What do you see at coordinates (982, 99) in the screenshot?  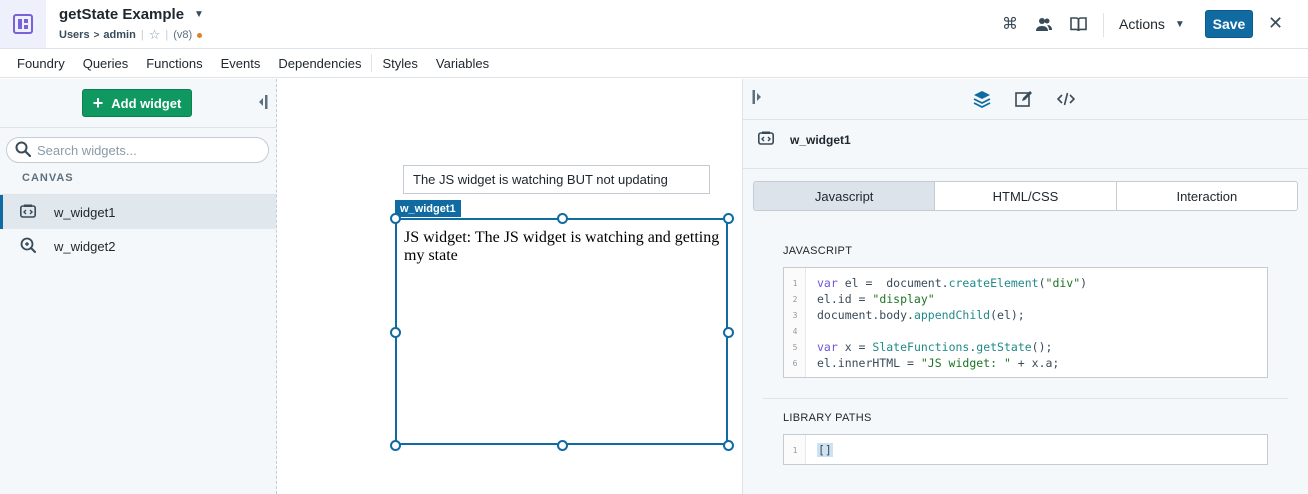 I see `layers-icon` at bounding box center [982, 99].